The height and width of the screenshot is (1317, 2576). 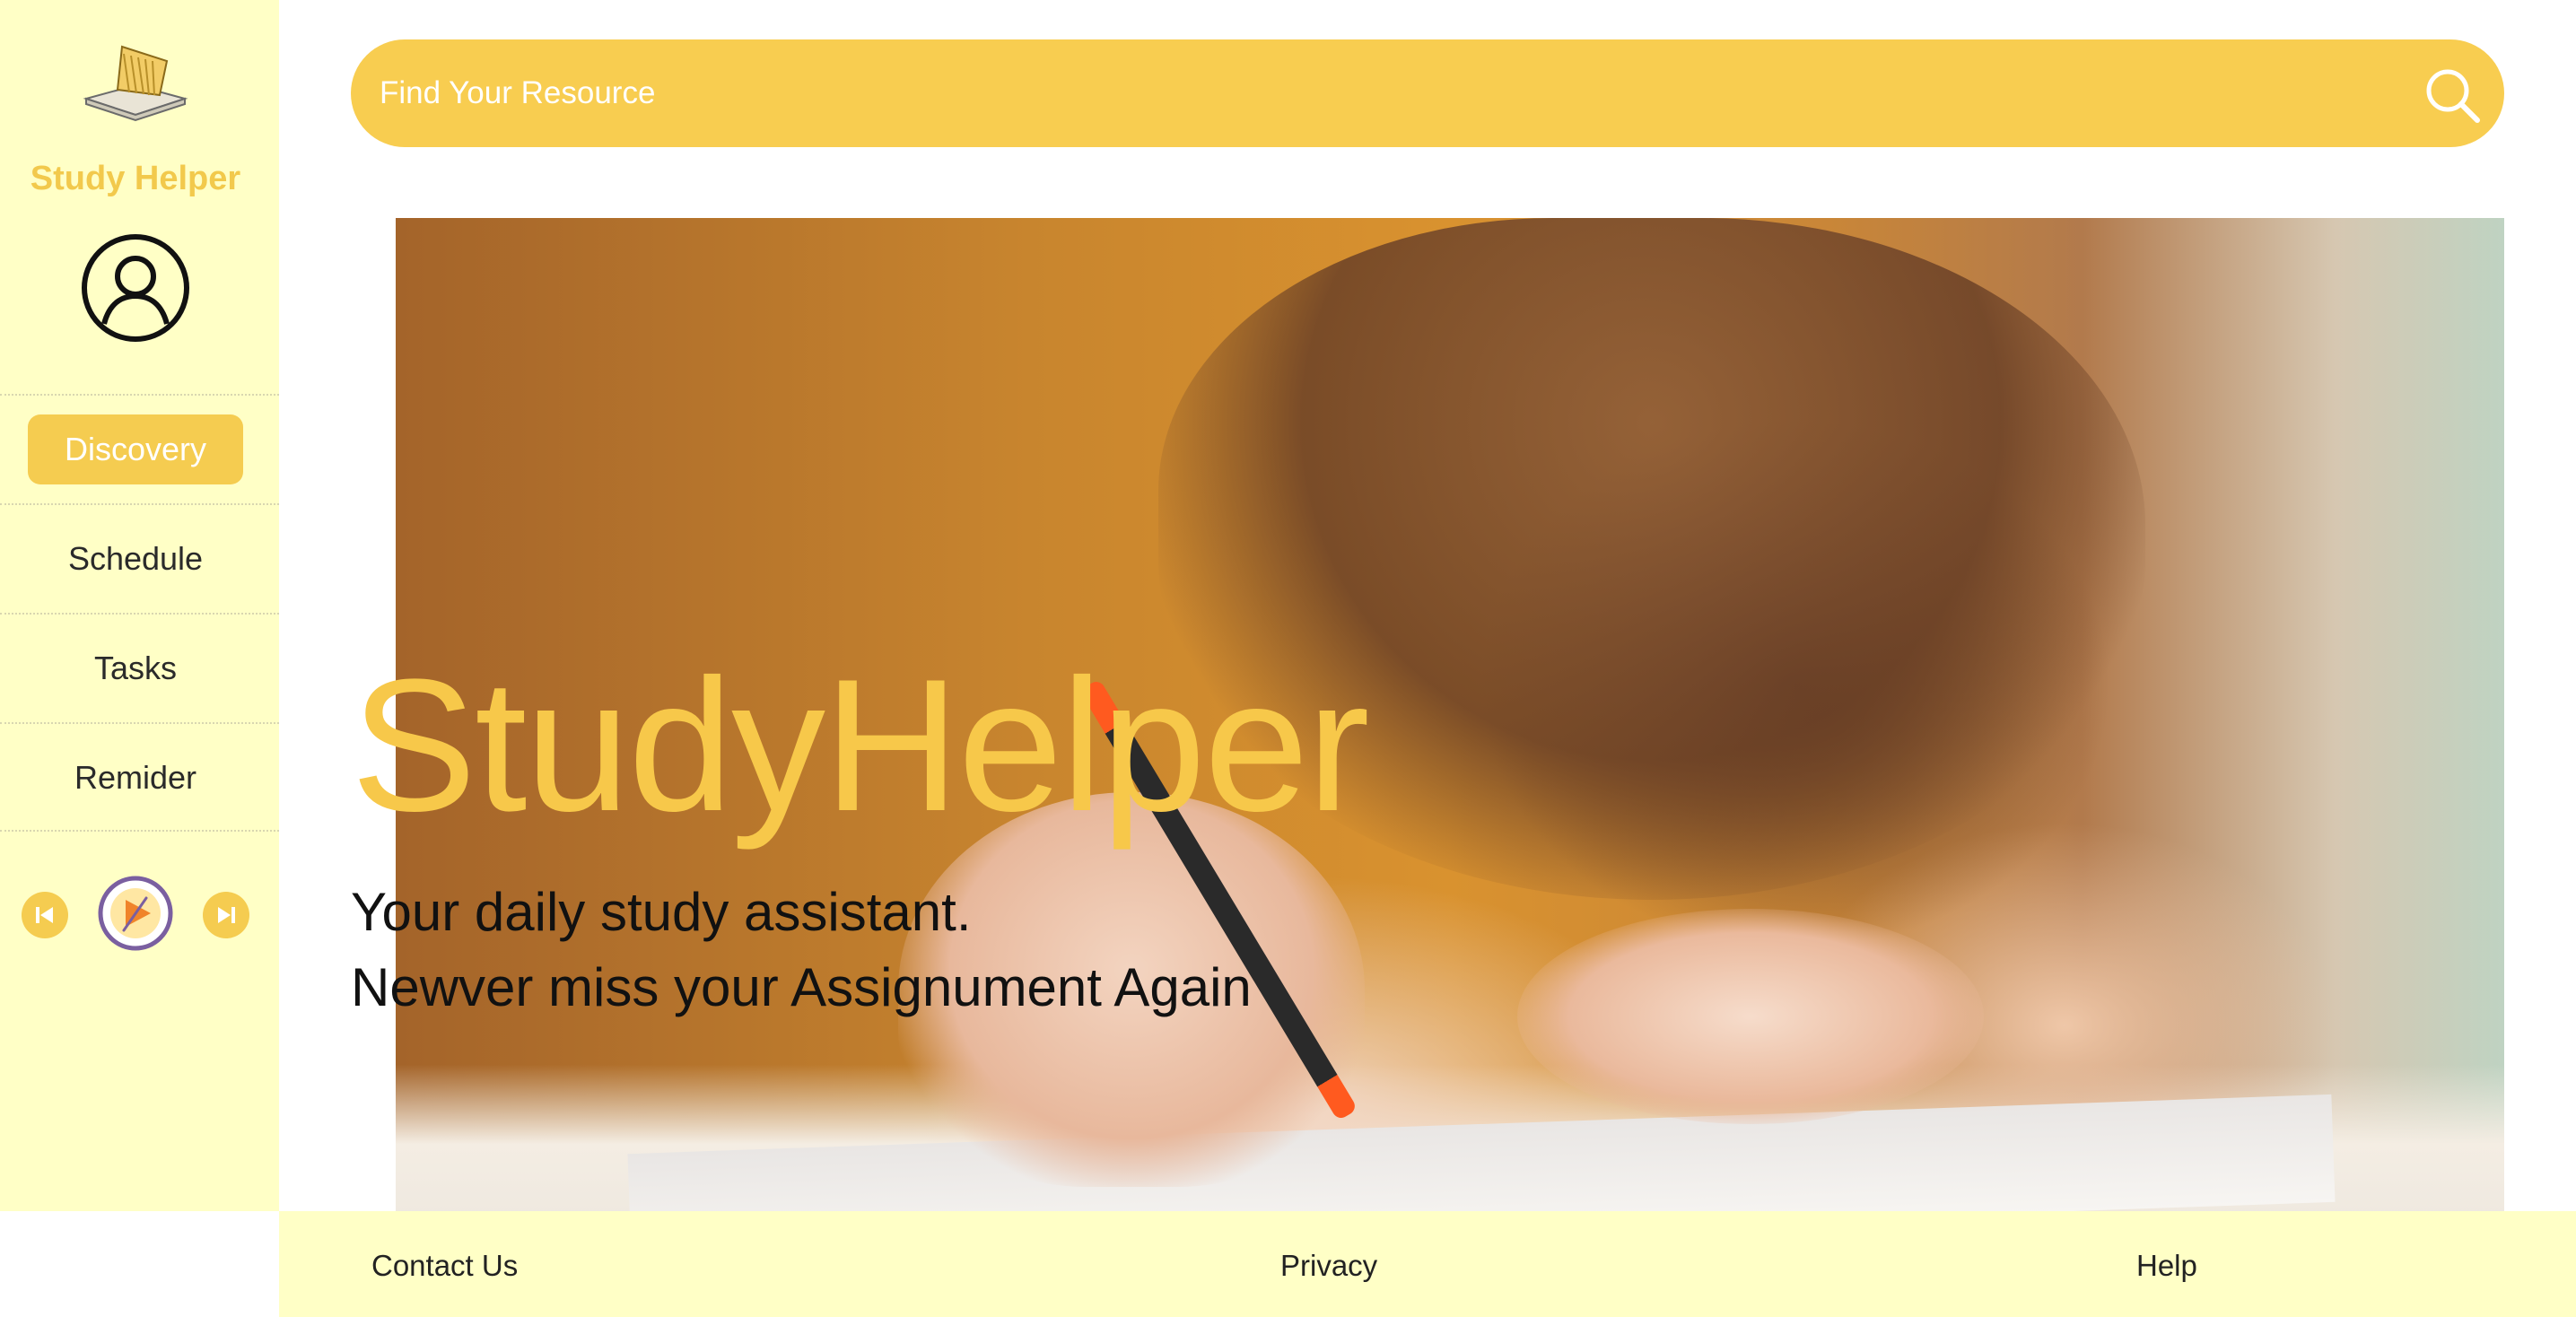 I want to click on media-player, so click(x=139, y=915).